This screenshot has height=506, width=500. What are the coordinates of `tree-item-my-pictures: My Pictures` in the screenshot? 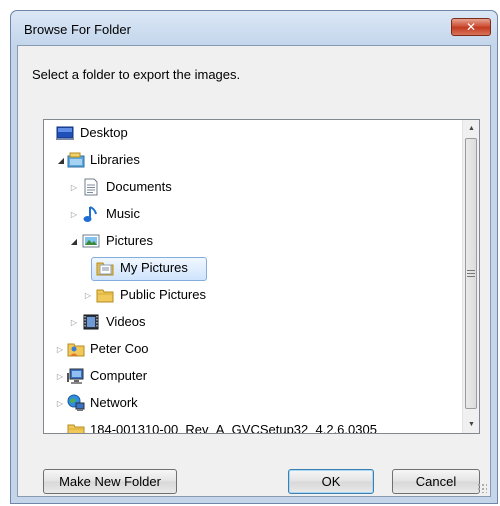 It's located at (250, 268).